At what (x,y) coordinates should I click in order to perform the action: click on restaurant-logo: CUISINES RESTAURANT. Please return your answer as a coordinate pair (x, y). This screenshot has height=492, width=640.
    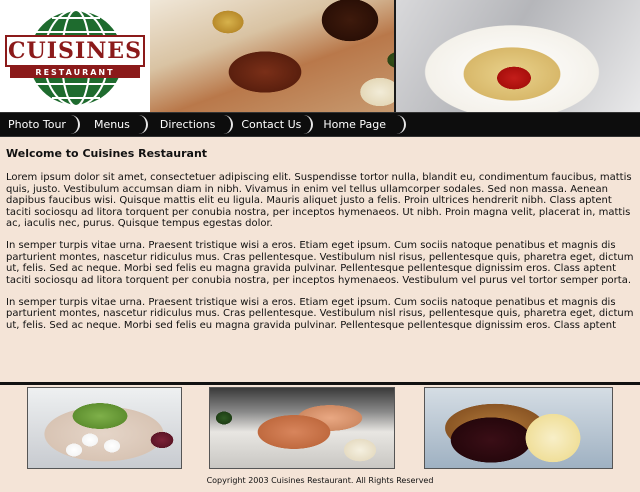
    Looking at the image, I should click on (75, 56).